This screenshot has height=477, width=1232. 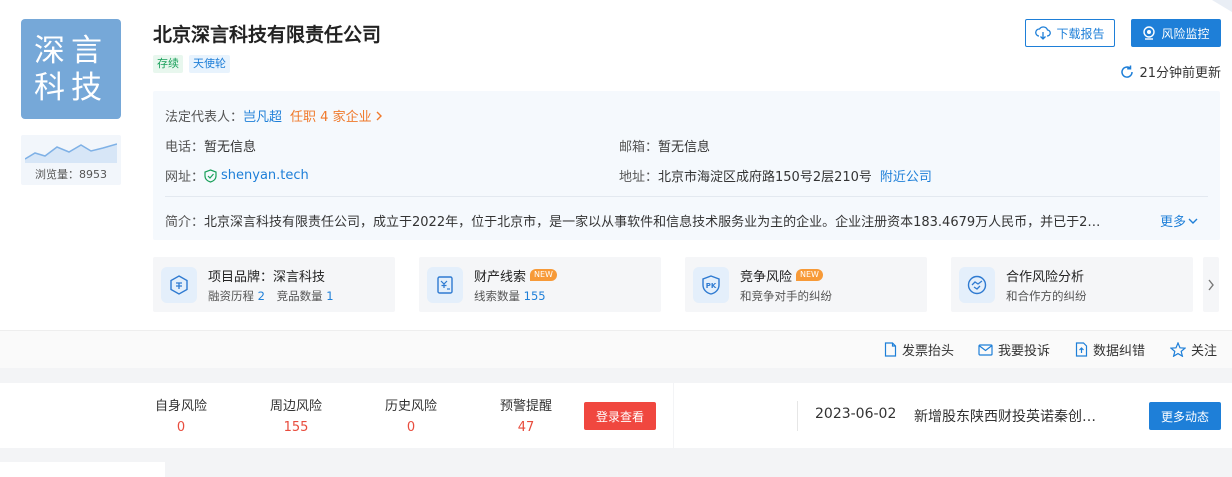 I want to click on update-refresh: 21分钟前更新, so click(x=1170, y=71).